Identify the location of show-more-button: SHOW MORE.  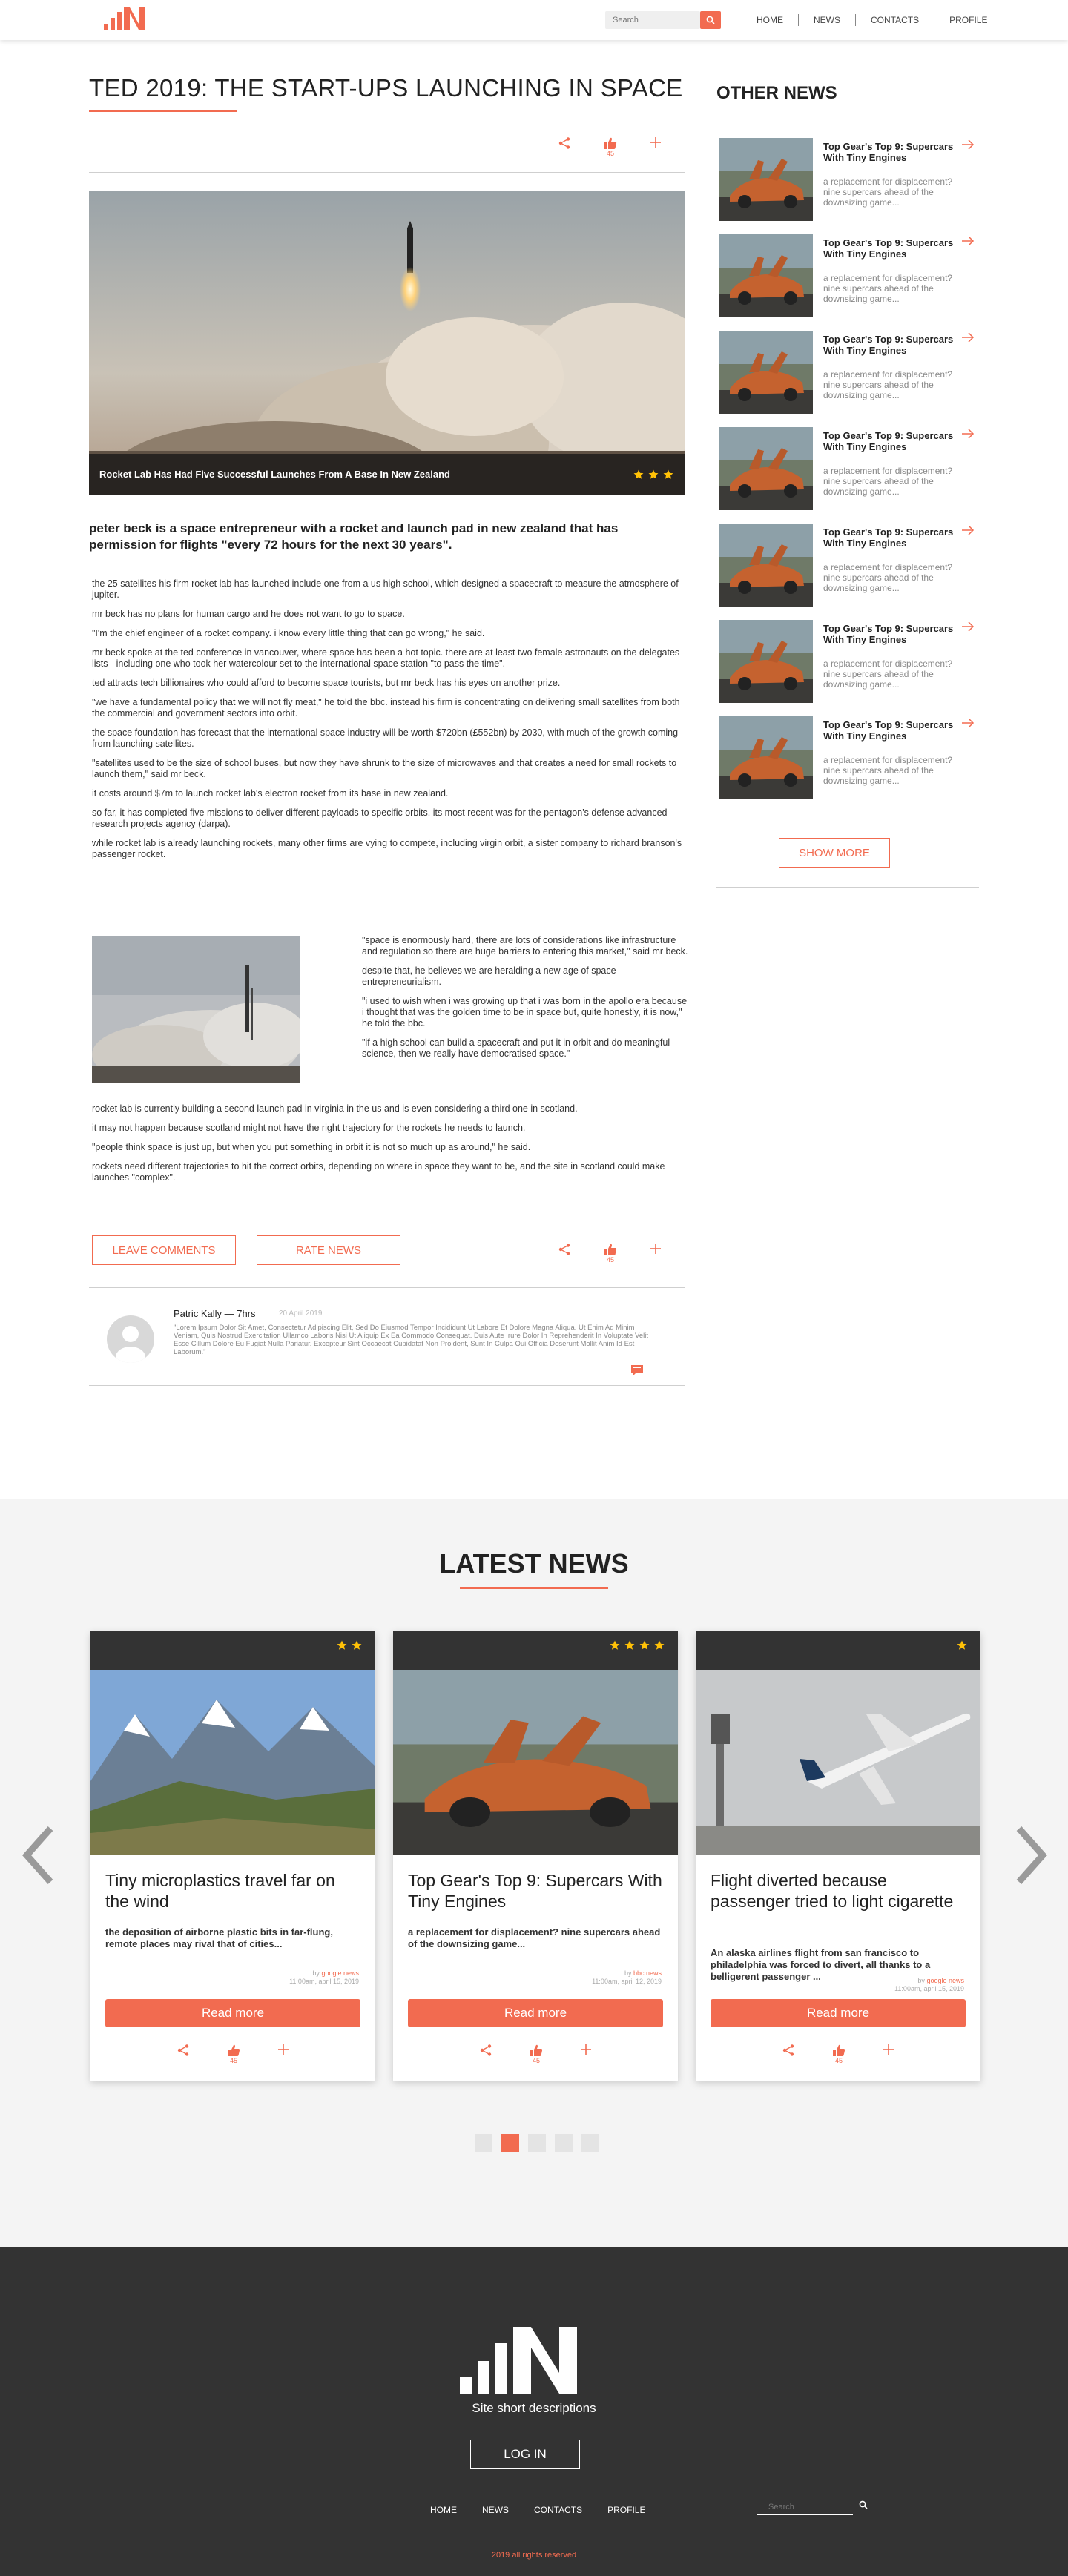
(834, 853).